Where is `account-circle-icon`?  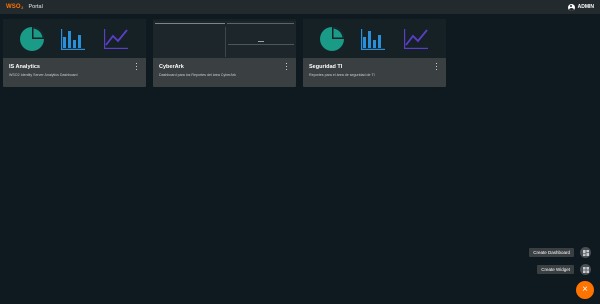 account-circle-icon is located at coordinates (571, 7).